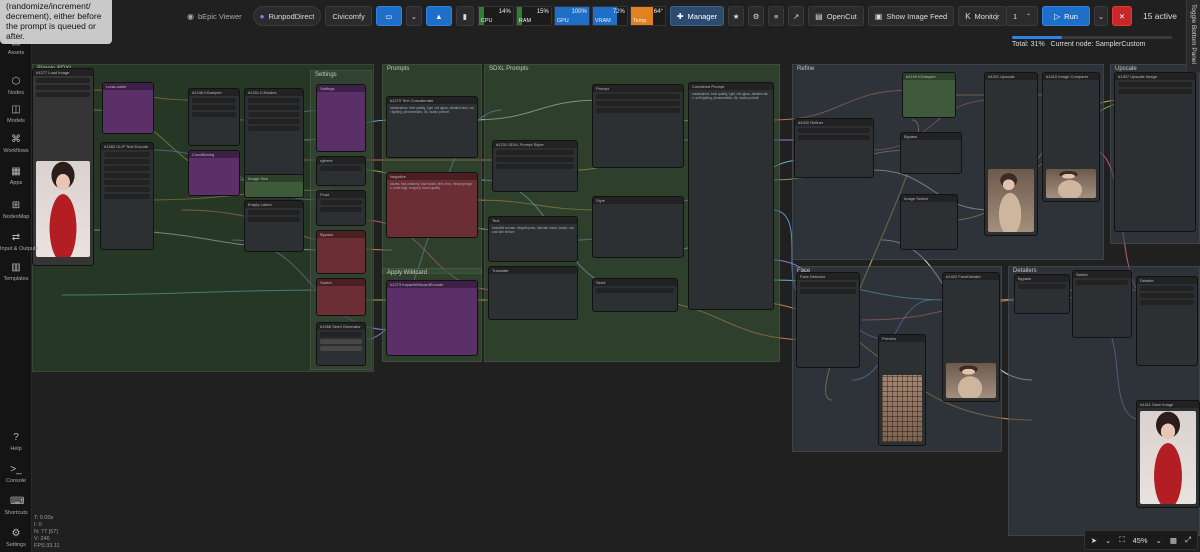 The height and width of the screenshot is (552, 1200). I want to click on seed-node: #1268 Seed Generator, so click(341, 344).